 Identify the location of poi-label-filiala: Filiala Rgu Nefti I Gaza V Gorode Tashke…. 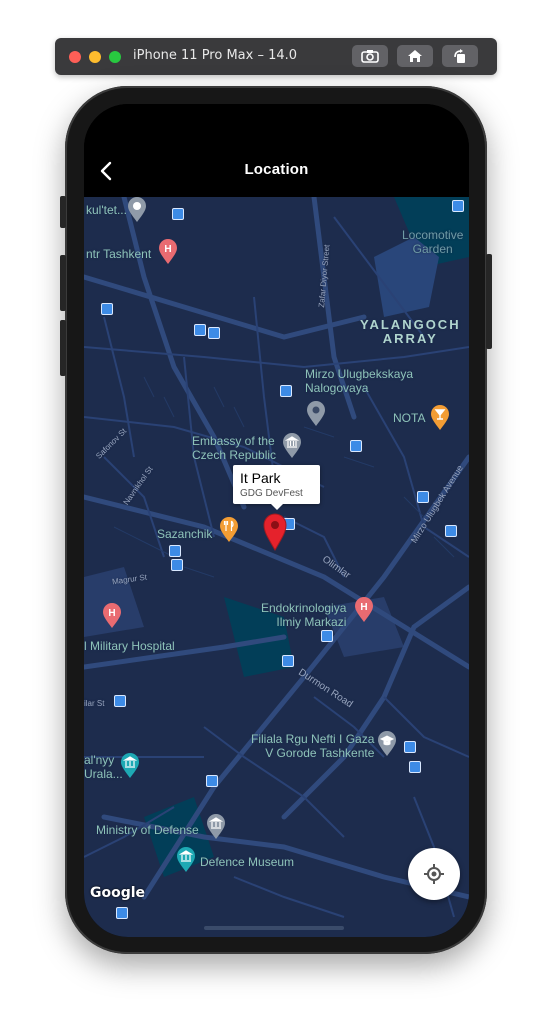
(313, 746).